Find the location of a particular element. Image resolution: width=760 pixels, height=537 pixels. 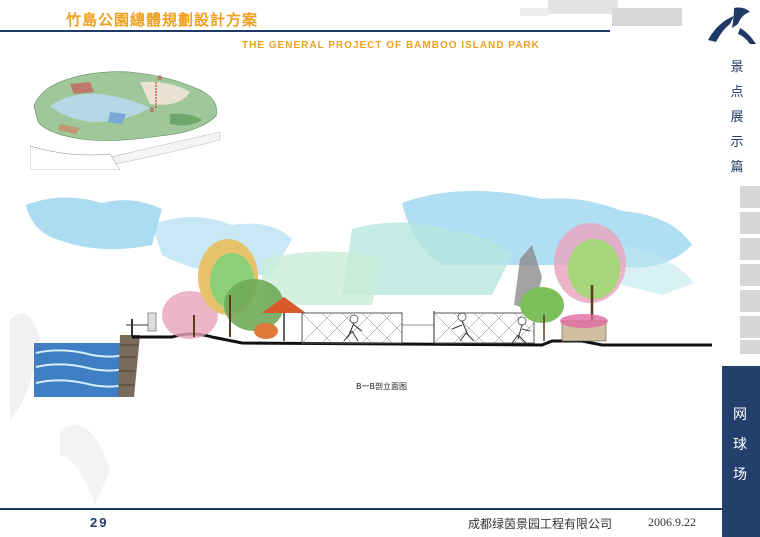

key-plan-marker-b: B is located at coordinates (160, 79).